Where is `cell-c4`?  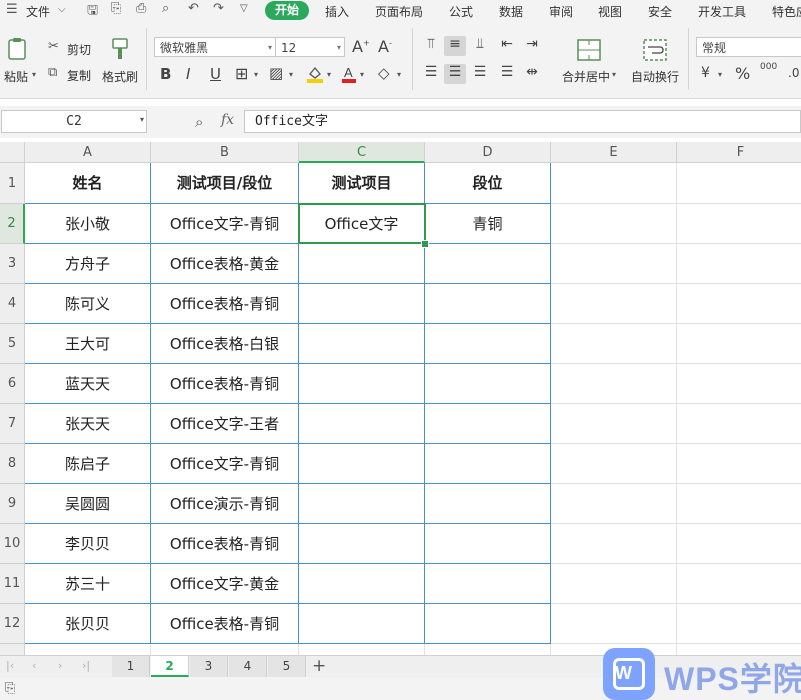 cell-c4 is located at coordinates (362, 304).